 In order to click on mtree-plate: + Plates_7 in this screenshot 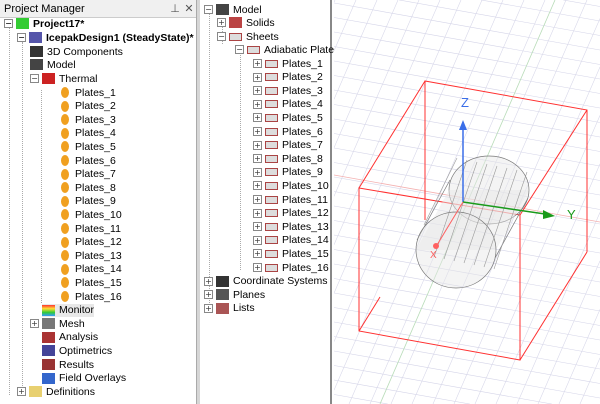, I will do `click(288, 145)`.